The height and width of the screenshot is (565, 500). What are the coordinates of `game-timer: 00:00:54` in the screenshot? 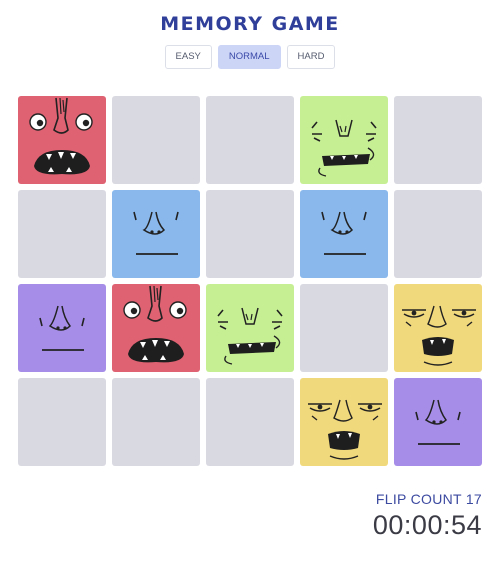 It's located at (427, 525).